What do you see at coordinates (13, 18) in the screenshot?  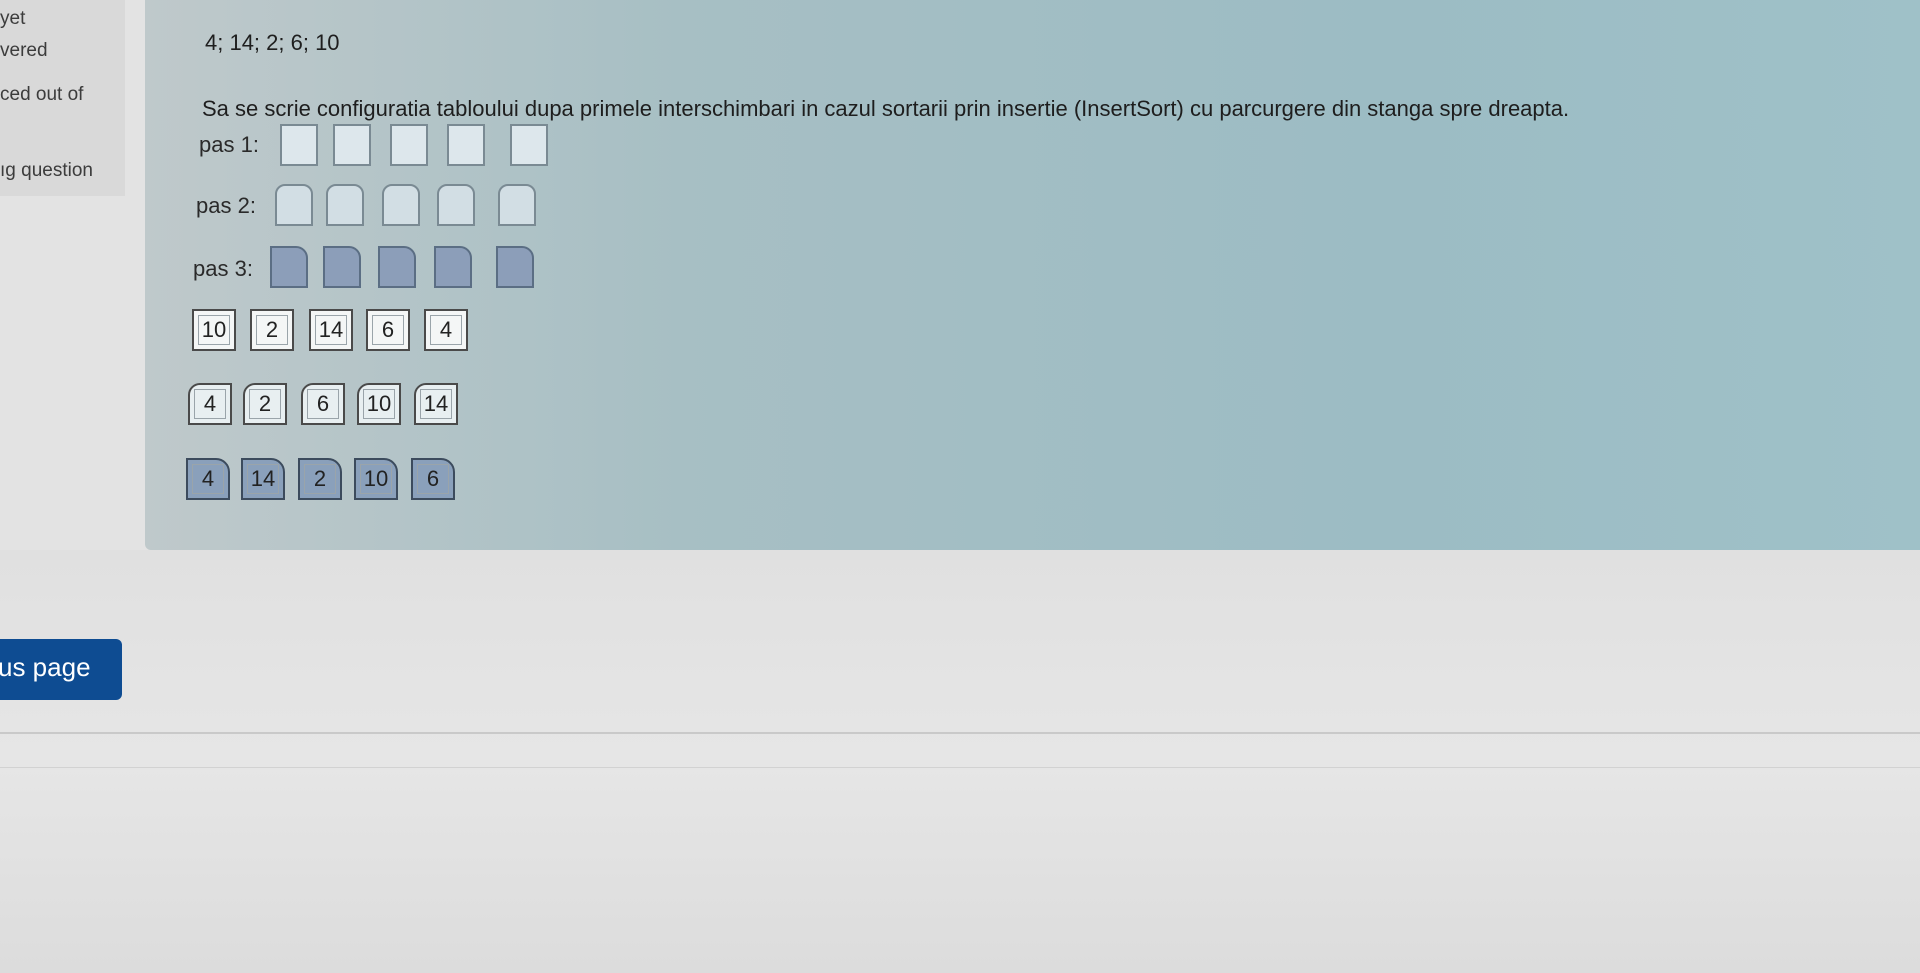 I see `info-status-1: yet` at bounding box center [13, 18].